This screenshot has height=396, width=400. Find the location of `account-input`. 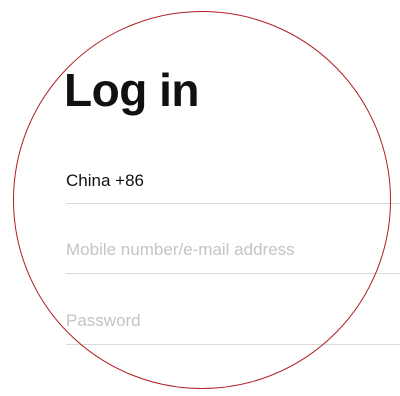

account-input is located at coordinates (226, 250).